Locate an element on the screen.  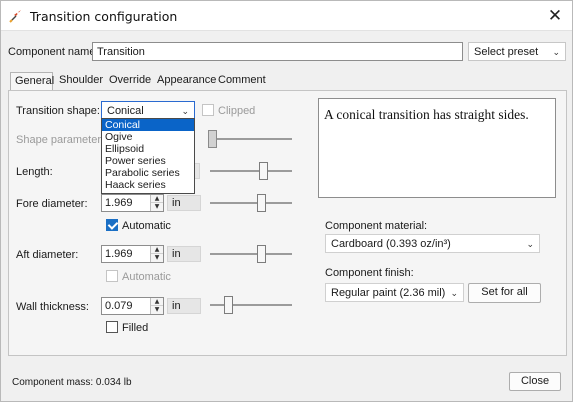
tab-comment: Comment is located at coordinates (242, 81).